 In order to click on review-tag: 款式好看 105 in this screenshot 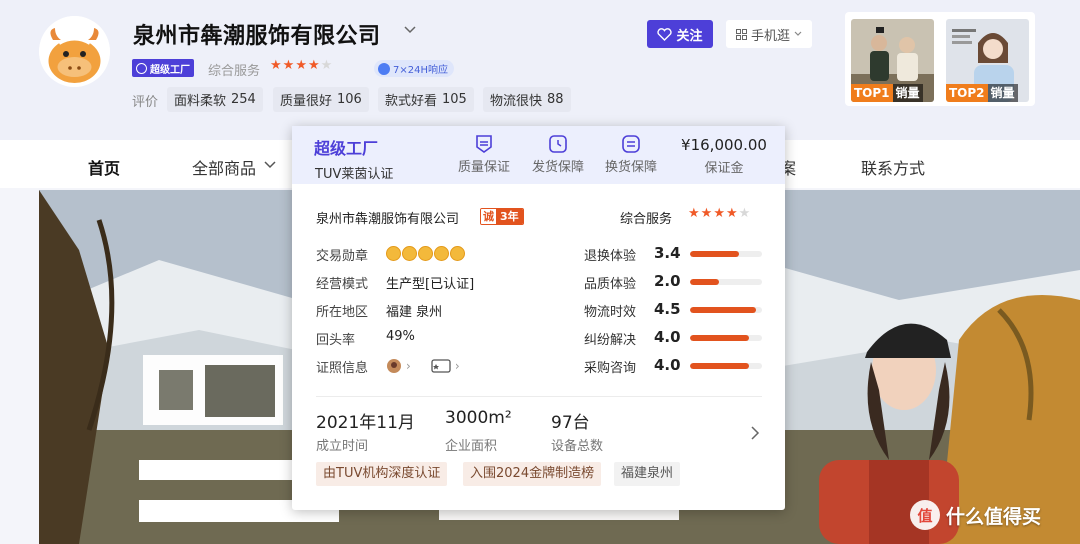, I will do `click(426, 99)`.